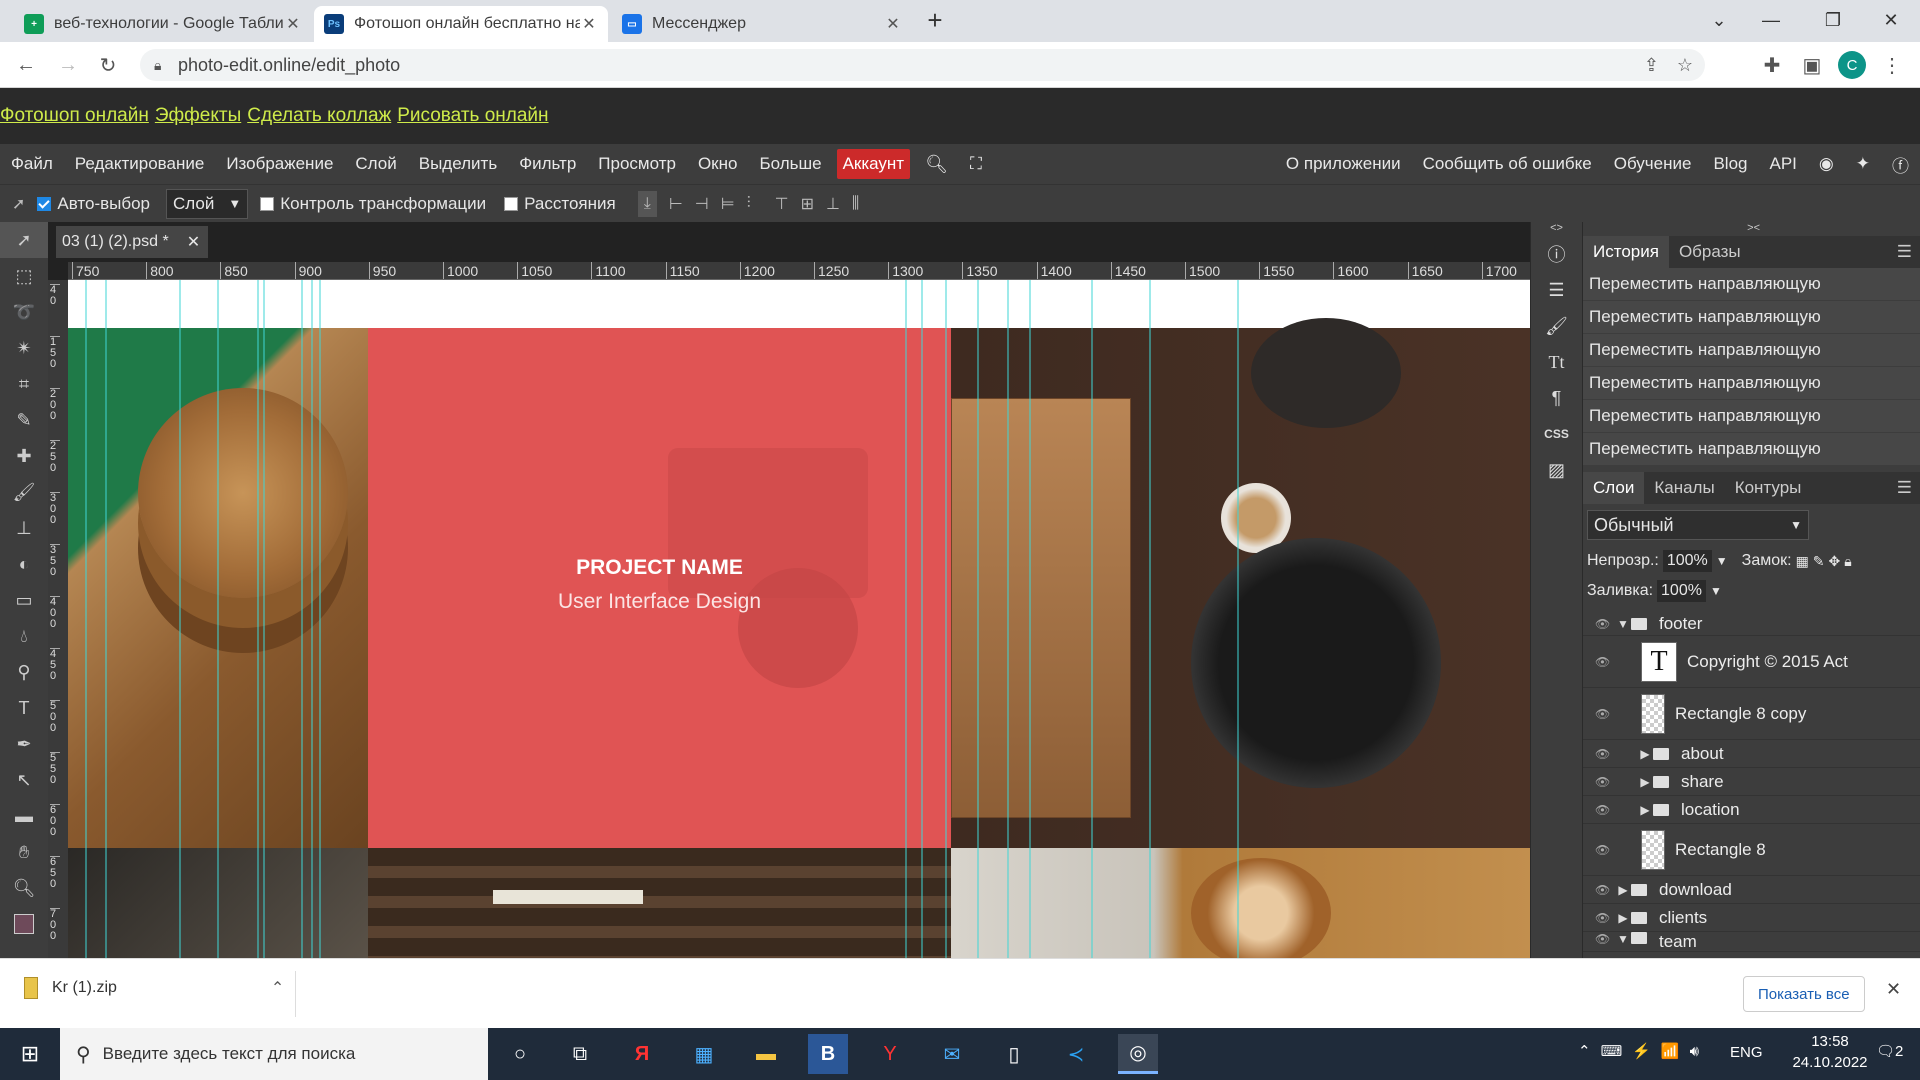 This screenshot has width=1920, height=1080. I want to click on opacity-input: 100%, so click(1687, 561).